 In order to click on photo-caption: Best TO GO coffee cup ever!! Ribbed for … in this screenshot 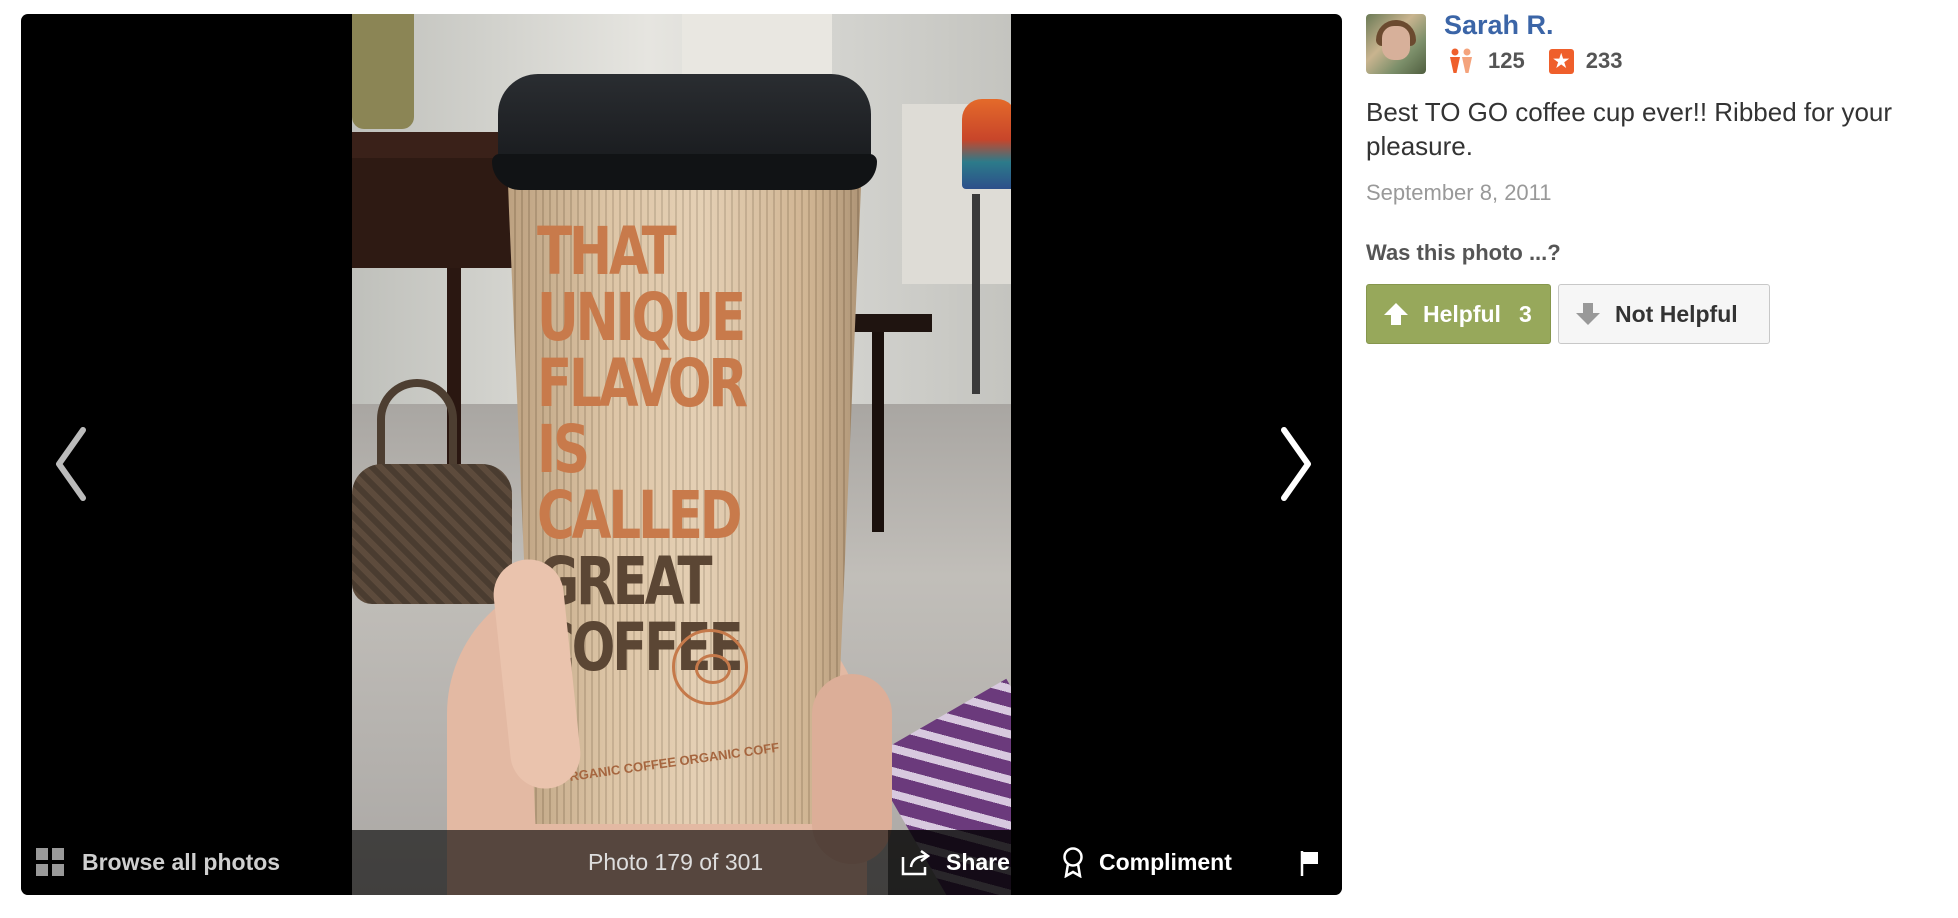, I will do `click(1629, 129)`.